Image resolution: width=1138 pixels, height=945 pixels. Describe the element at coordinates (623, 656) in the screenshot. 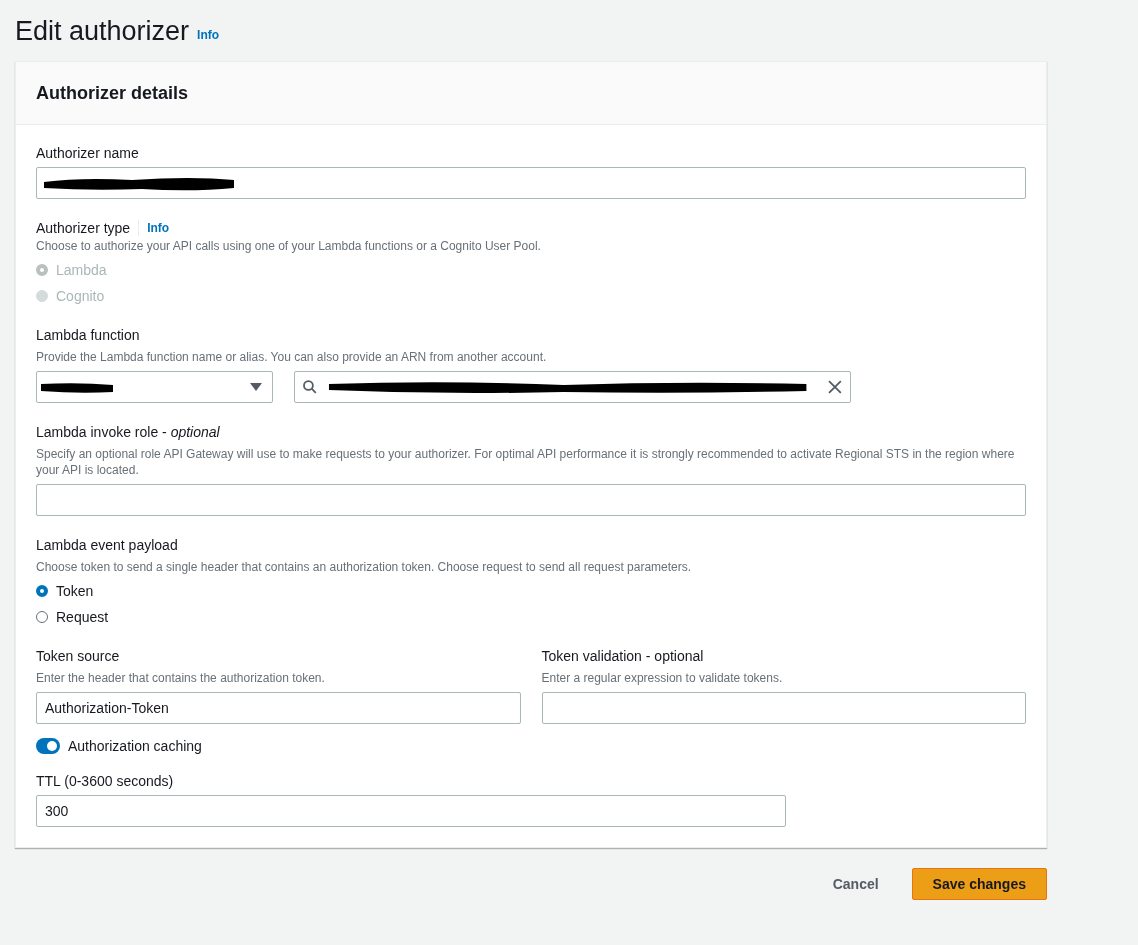

I see `field-label: Token validation - optional` at that location.